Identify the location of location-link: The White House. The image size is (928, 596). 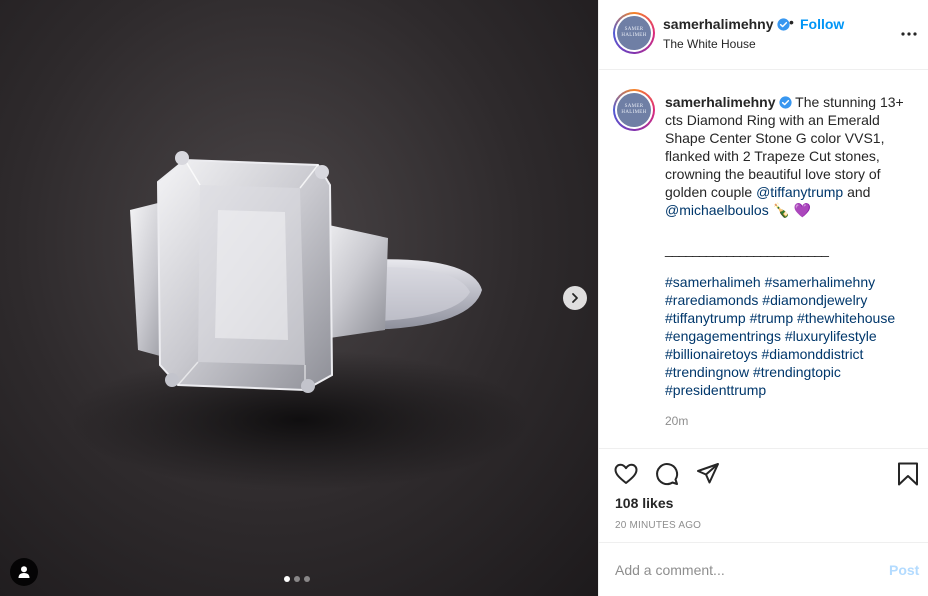
(709, 44).